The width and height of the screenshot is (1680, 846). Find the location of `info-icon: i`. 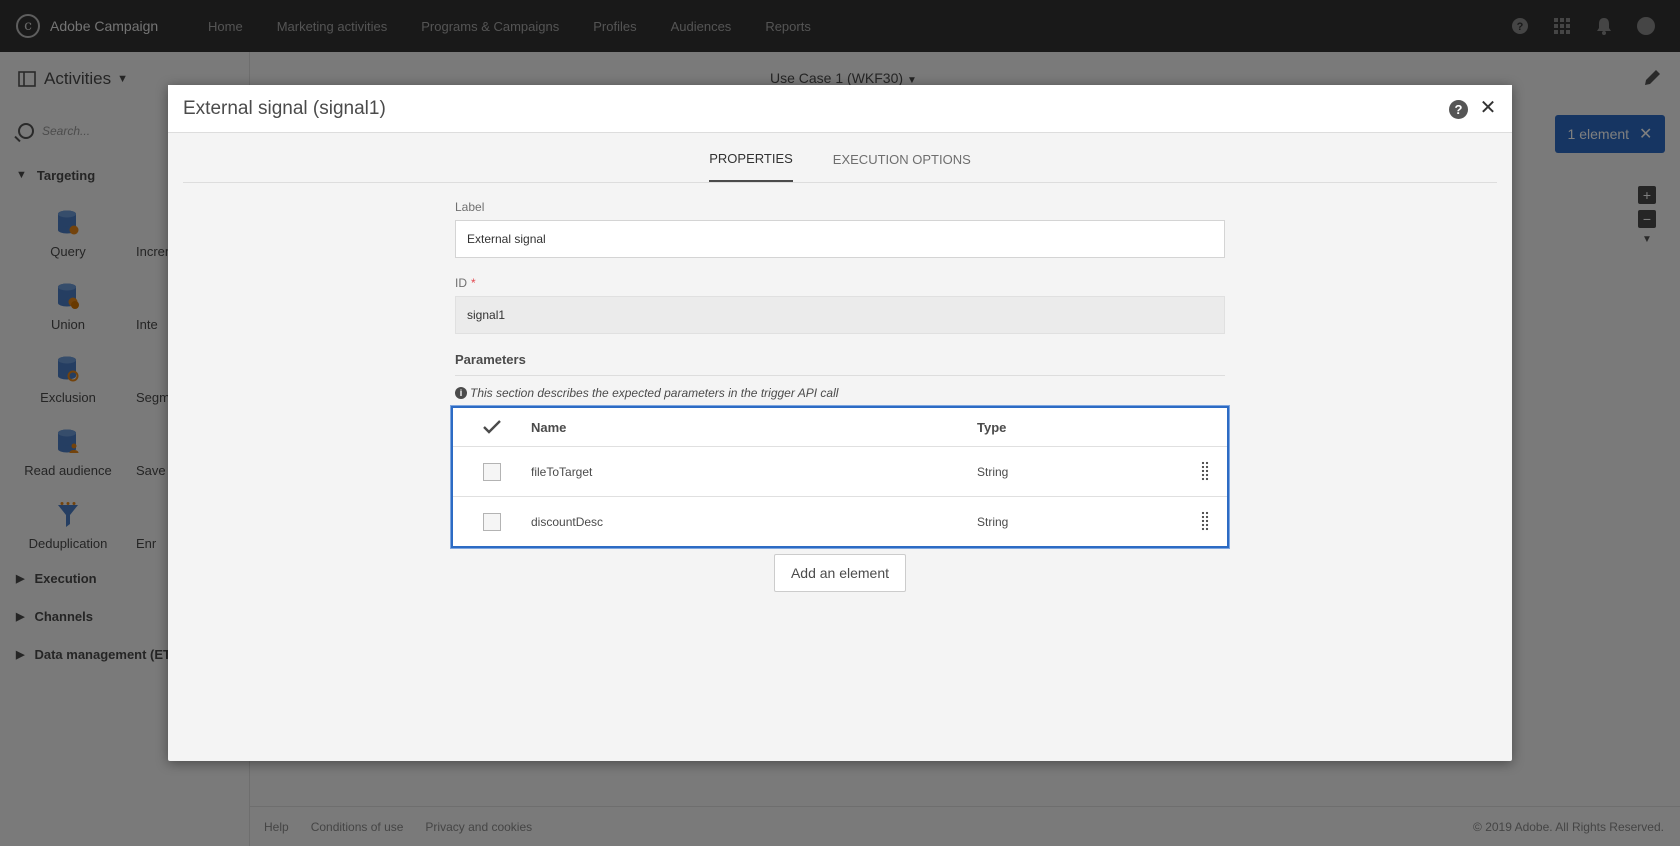

info-icon: i is located at coordinates (461, 393).